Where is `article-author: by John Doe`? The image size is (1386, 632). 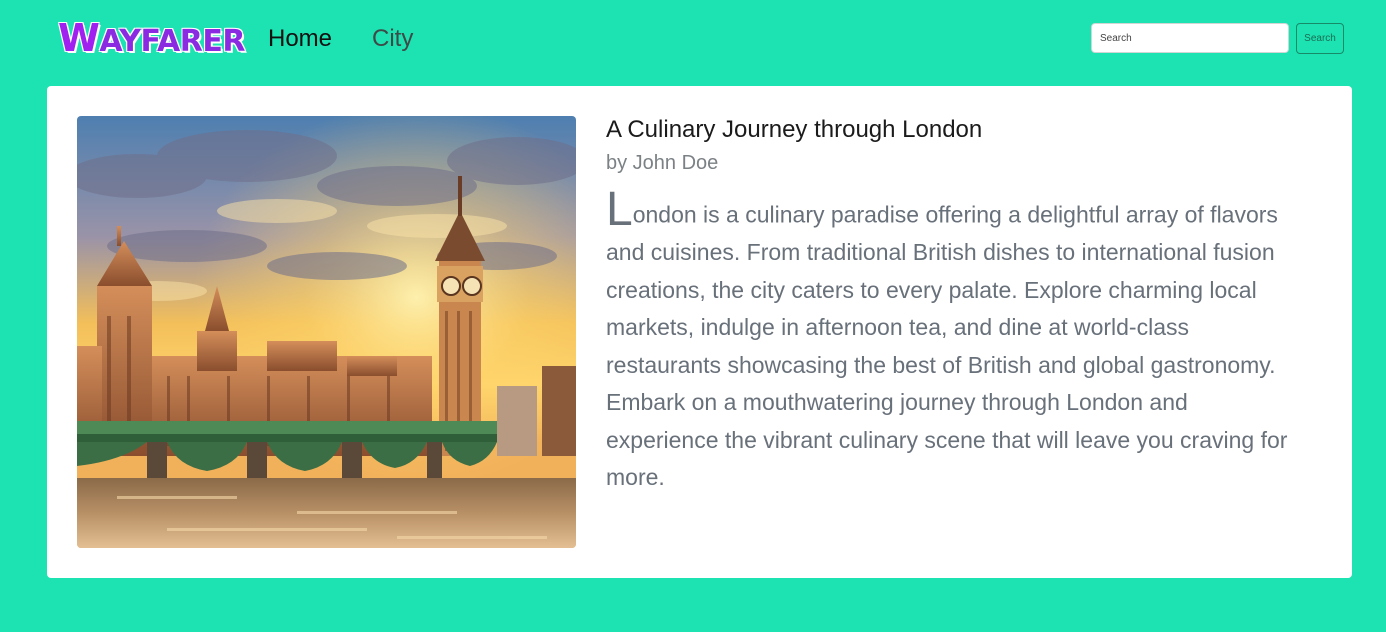
article-author: by John Doe is located at coordinates (662, 163).